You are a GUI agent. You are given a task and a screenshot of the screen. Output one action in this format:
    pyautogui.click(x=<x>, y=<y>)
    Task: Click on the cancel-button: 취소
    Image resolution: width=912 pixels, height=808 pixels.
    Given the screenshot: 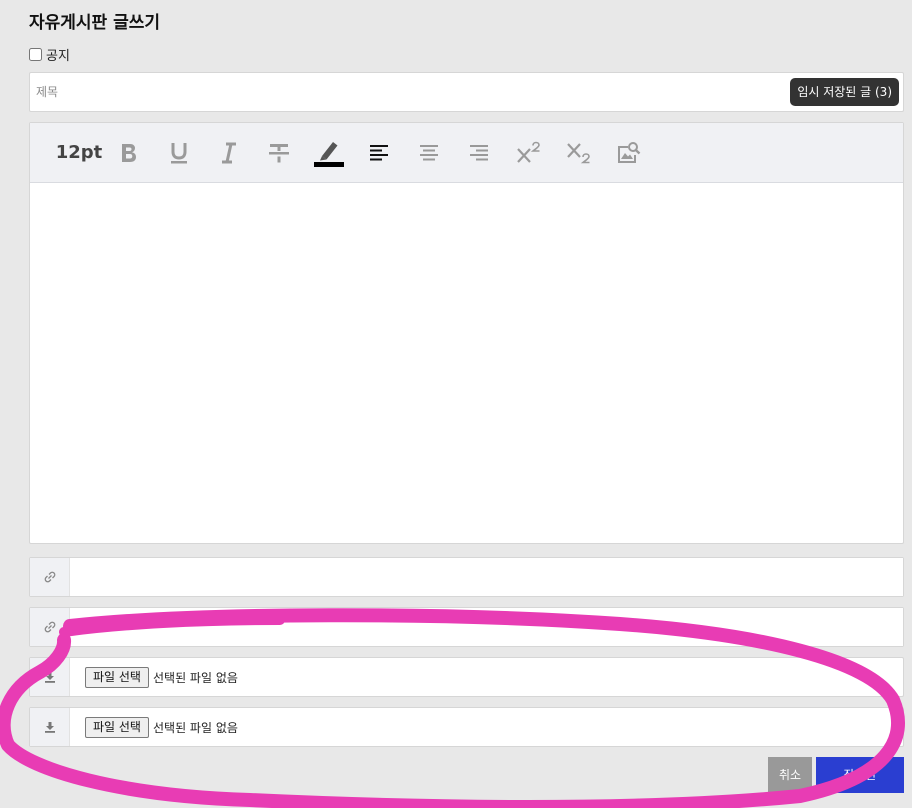 What is the action you would take?
    pyautogui.click(x=790, y=775)
    